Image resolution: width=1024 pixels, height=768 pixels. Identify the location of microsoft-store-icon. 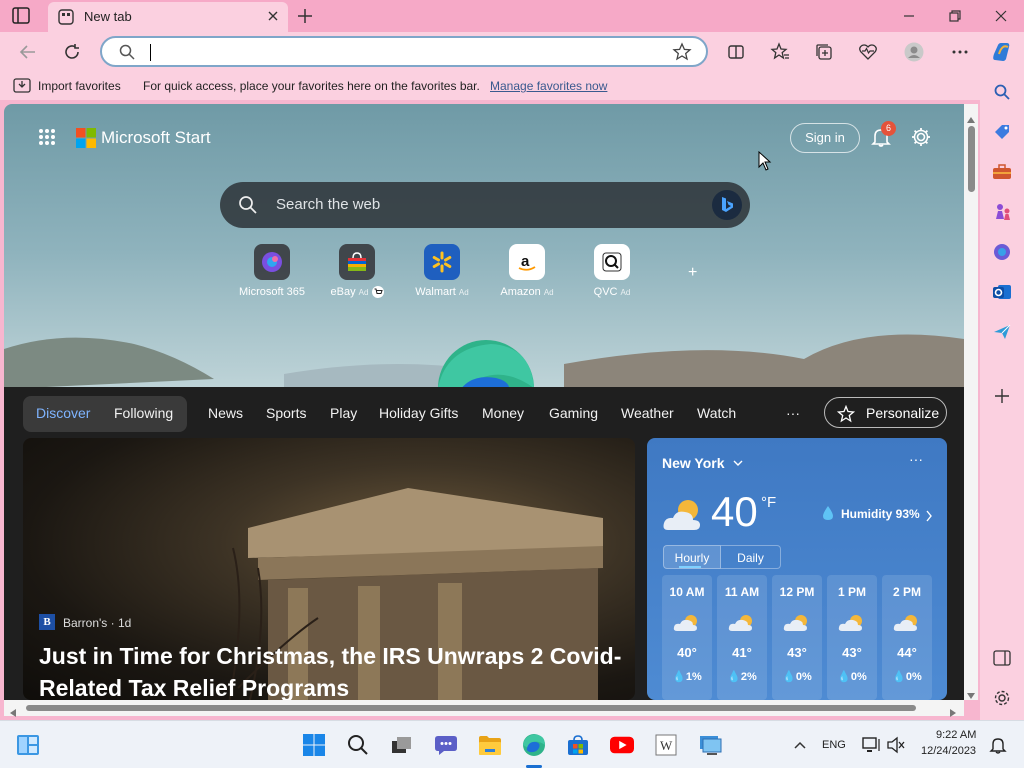
(578, 745).